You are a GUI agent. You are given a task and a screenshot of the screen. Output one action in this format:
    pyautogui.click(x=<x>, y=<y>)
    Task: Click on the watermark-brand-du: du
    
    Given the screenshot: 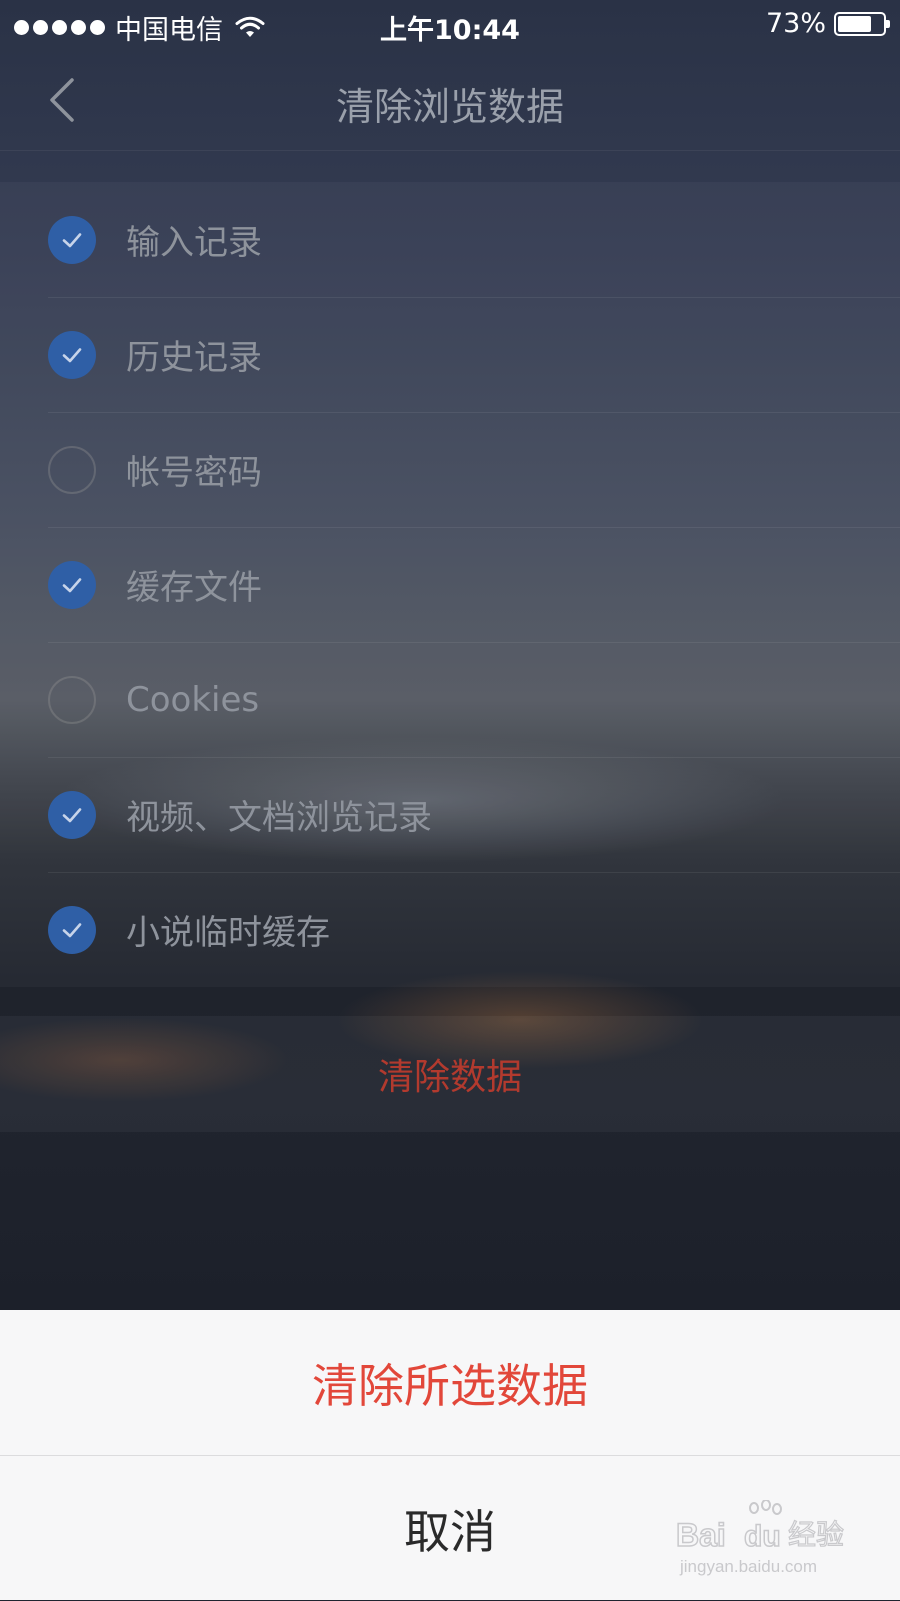 What is the action you would take?
    pyautogui.click(x=762, y=1536)
    